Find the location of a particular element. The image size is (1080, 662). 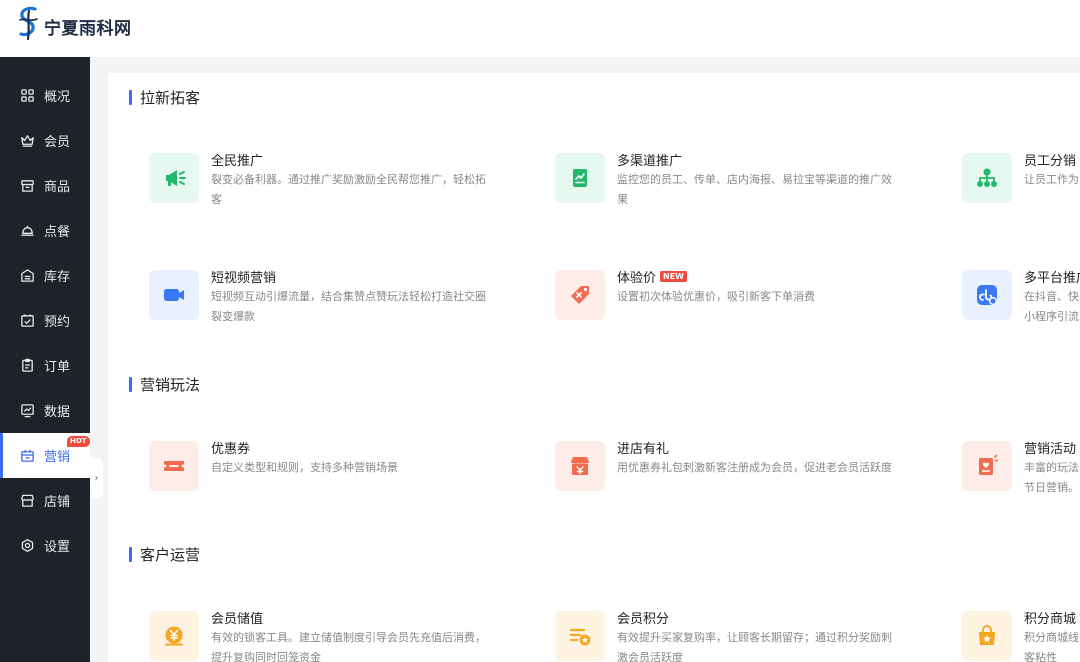

top-bar: 宁夏雨科网 is located at coordinates (540, 28).